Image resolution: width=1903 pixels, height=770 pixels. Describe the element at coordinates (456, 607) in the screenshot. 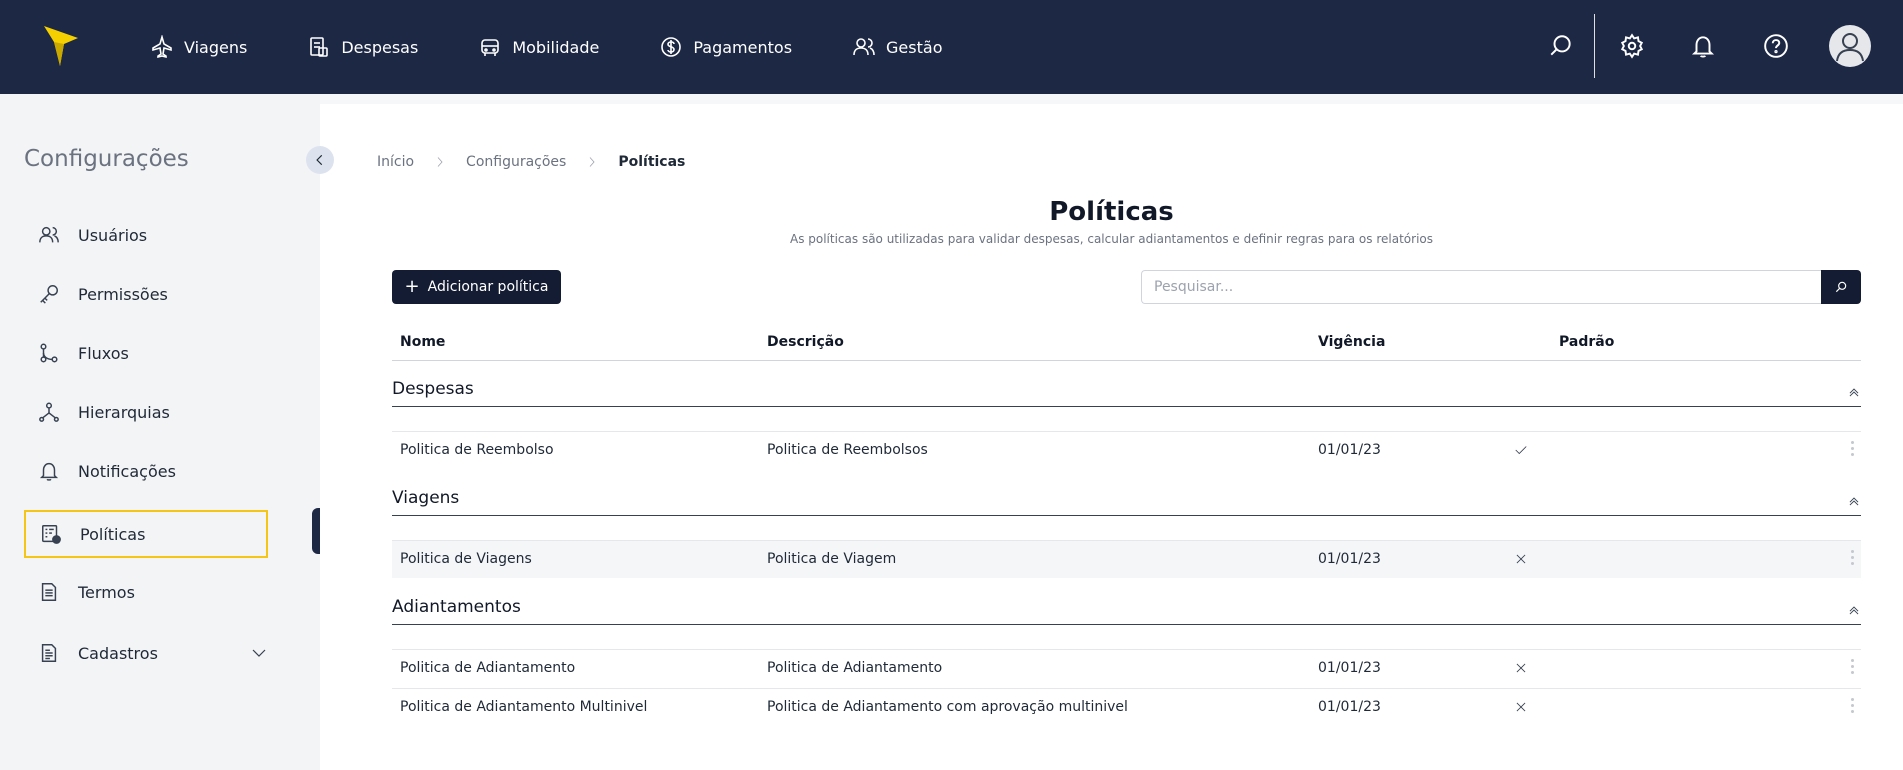

I see `group-label: Adiantamentos` at that location.